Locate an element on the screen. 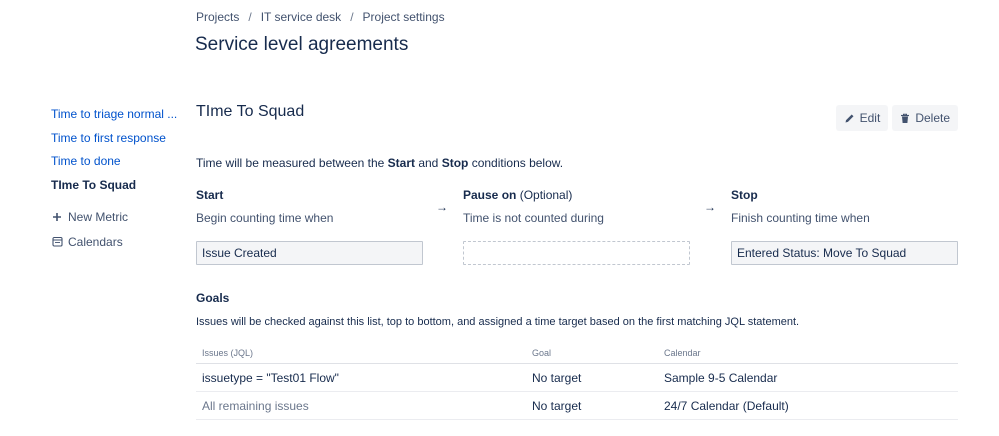 This screenshot has width=999, height=436. row-jql: issuetype = "Test01 Flow" is located at coordinates (361, 377).